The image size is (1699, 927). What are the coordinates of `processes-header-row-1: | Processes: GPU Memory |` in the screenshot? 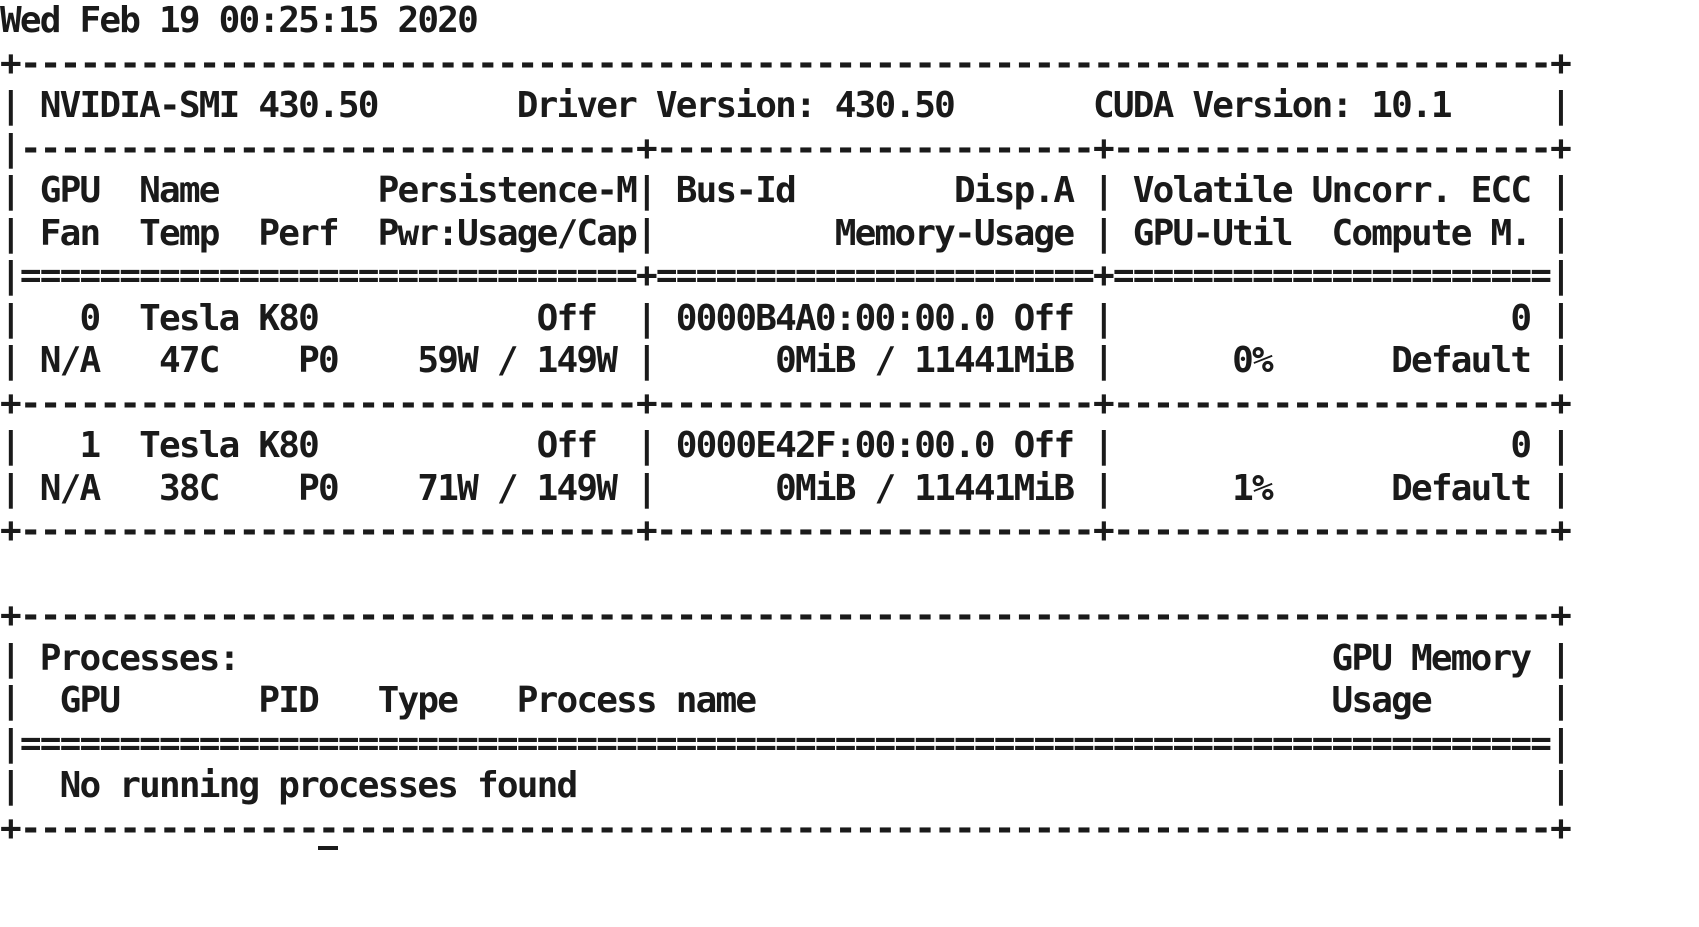 It's located at (786, 658).